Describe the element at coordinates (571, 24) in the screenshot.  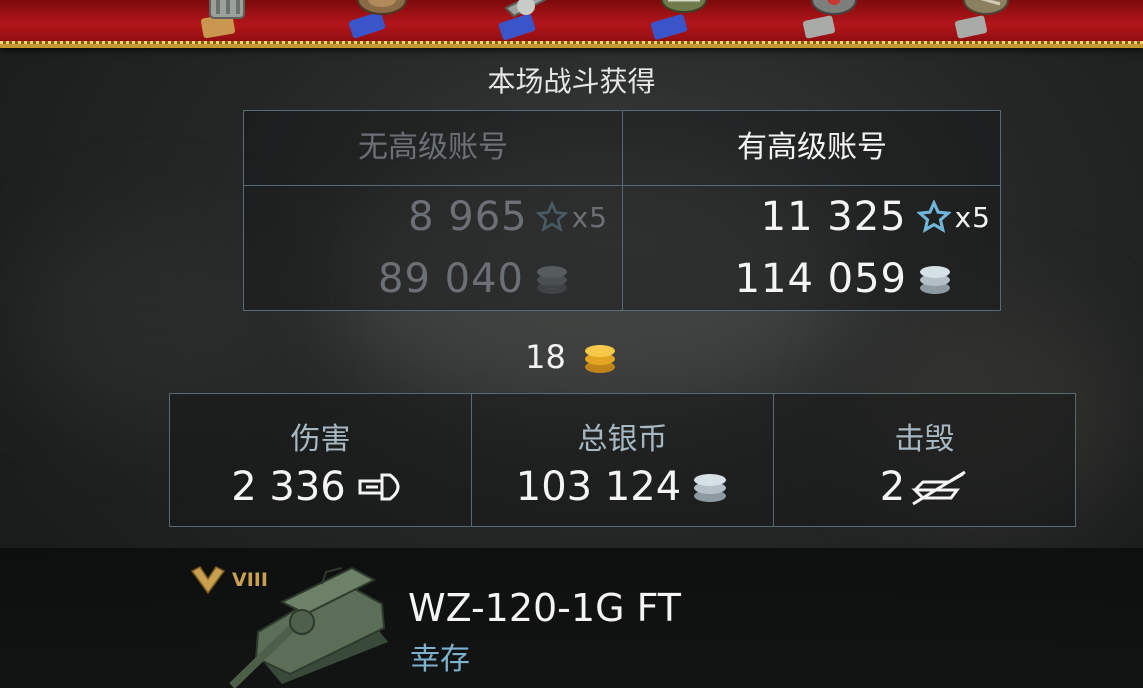
I see `medal-banner` at that location.